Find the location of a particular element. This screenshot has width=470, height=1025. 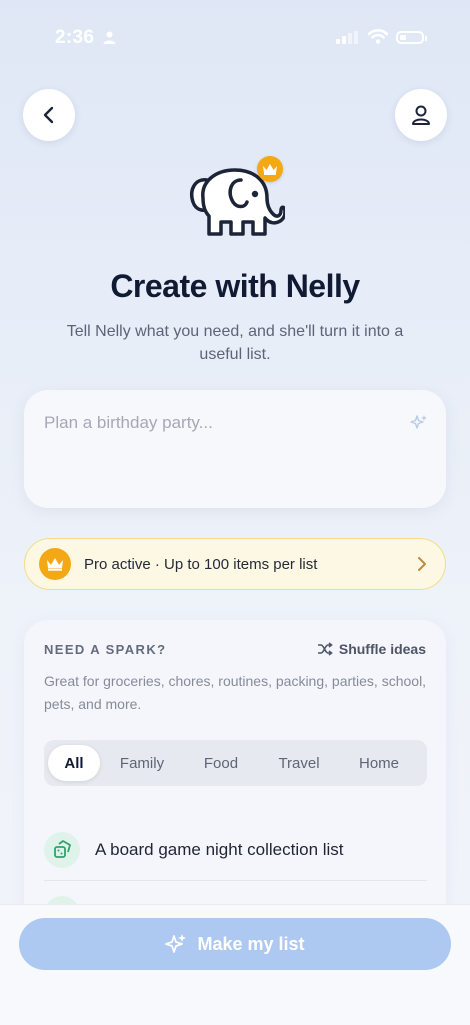

shuffle-ideas-button: Shuffle ideas is located at coordinates (371, 649).